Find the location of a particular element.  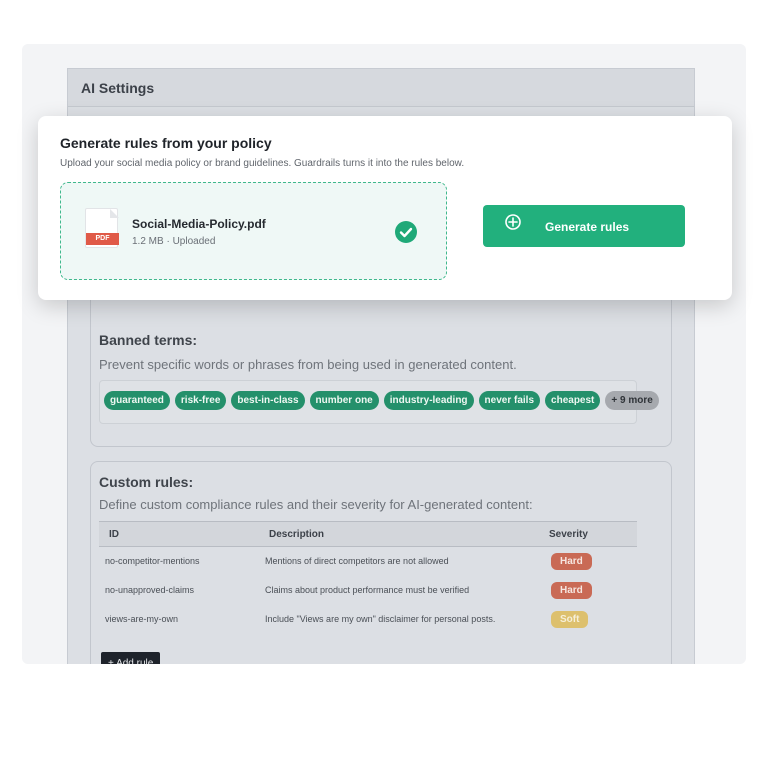

column-id: ID is located at coordinates (179, 534).